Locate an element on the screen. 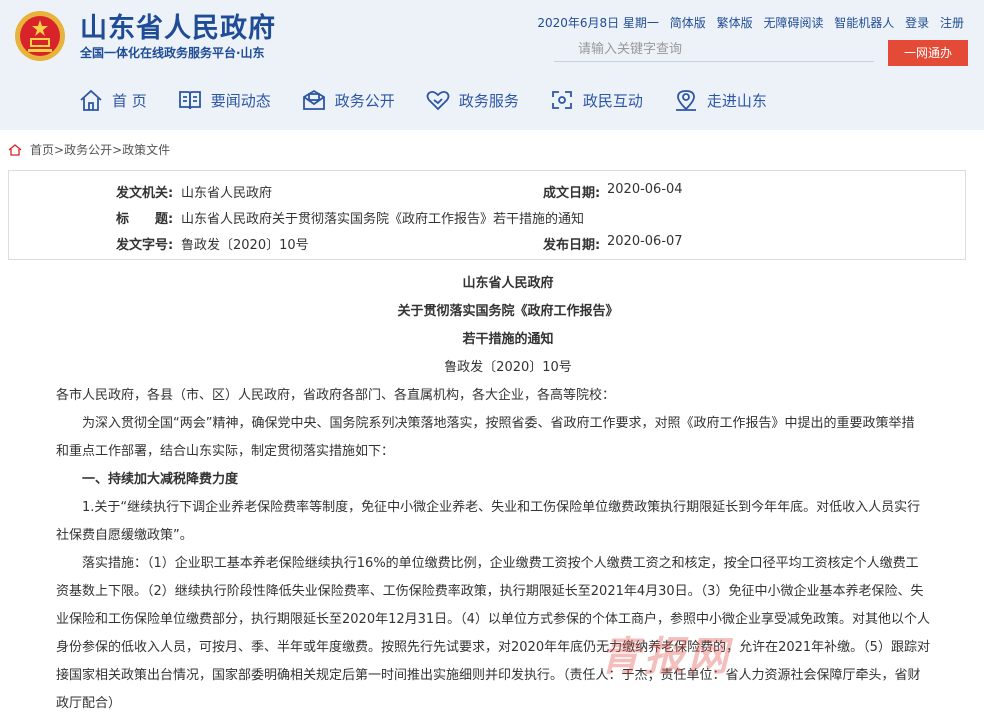 The height and width of the screenshot is (725, 984). nav-services: 政务服务 is located at coordinates (472, 100).